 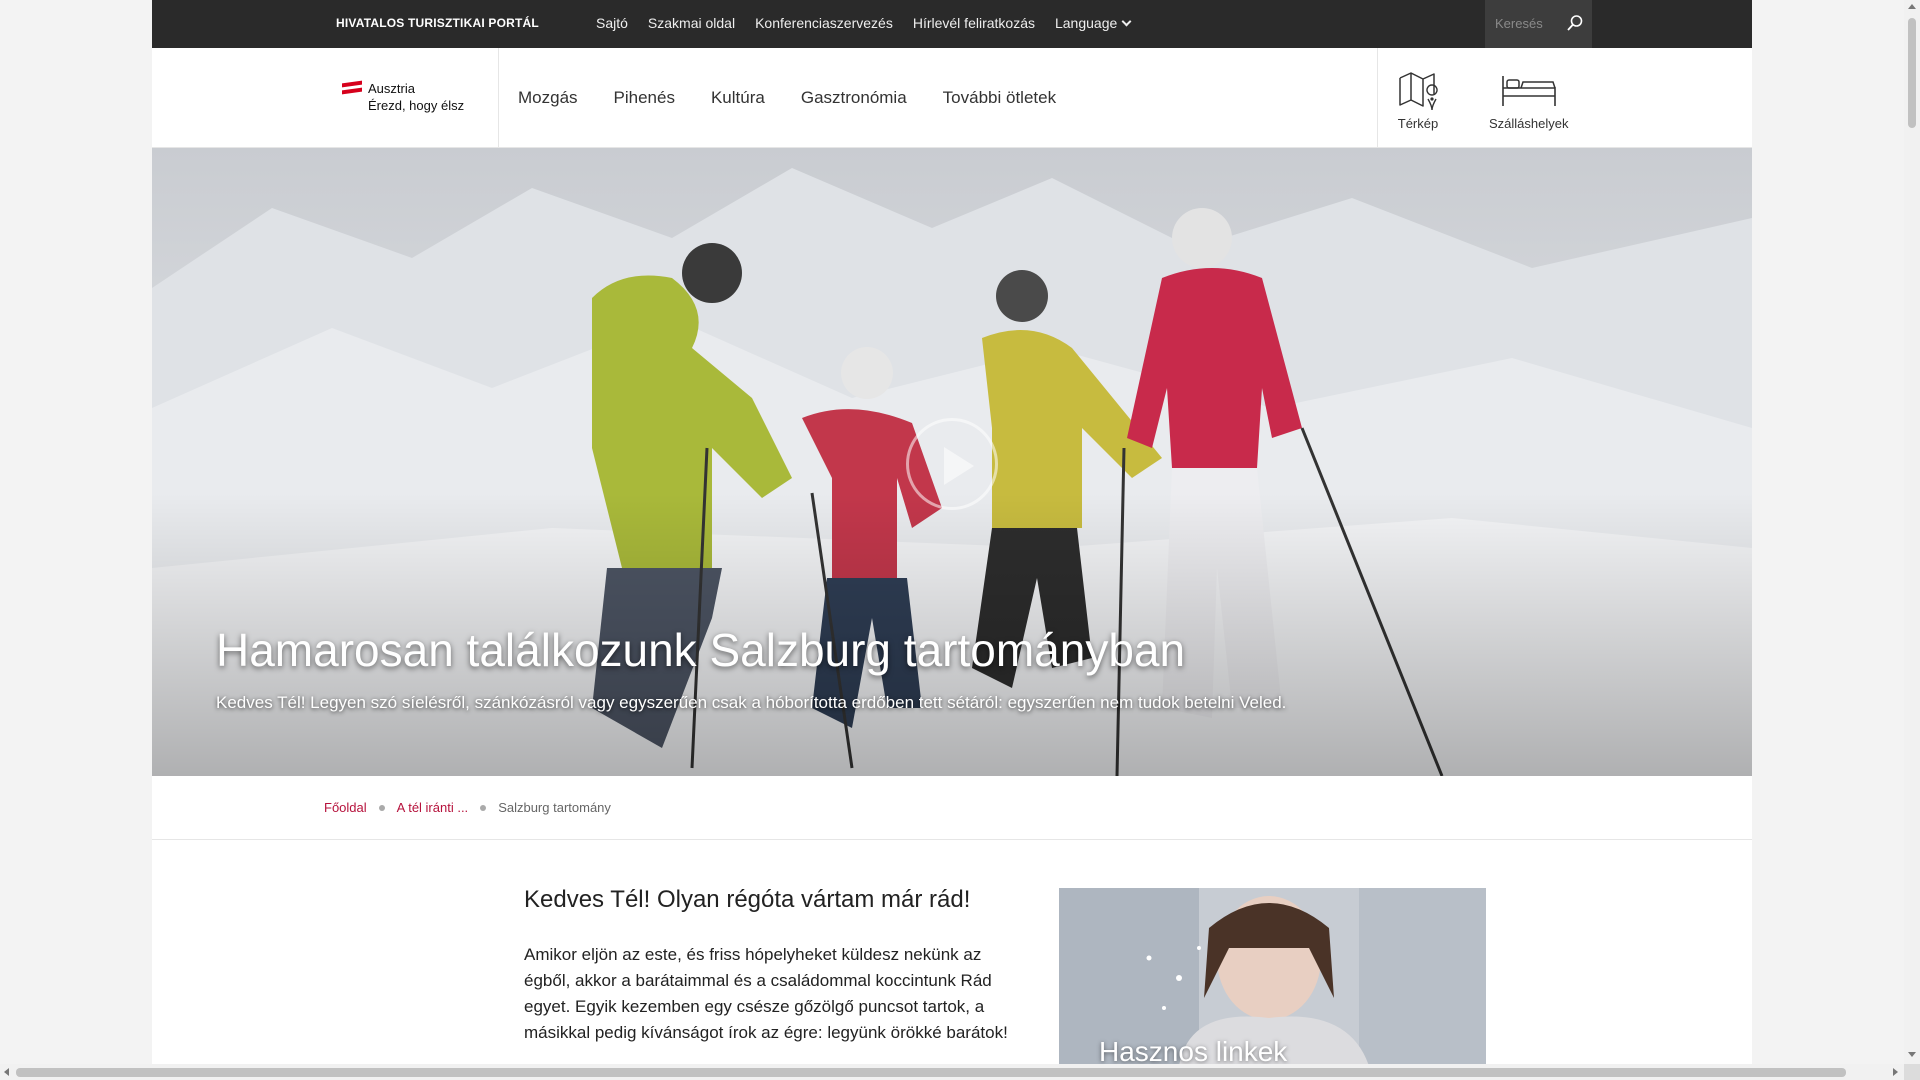 What do you see at coordinates (1529, 123) in the screenshot?
I see `accommodation-label: Szálláshelyek` at bounding box center [1529, 123].